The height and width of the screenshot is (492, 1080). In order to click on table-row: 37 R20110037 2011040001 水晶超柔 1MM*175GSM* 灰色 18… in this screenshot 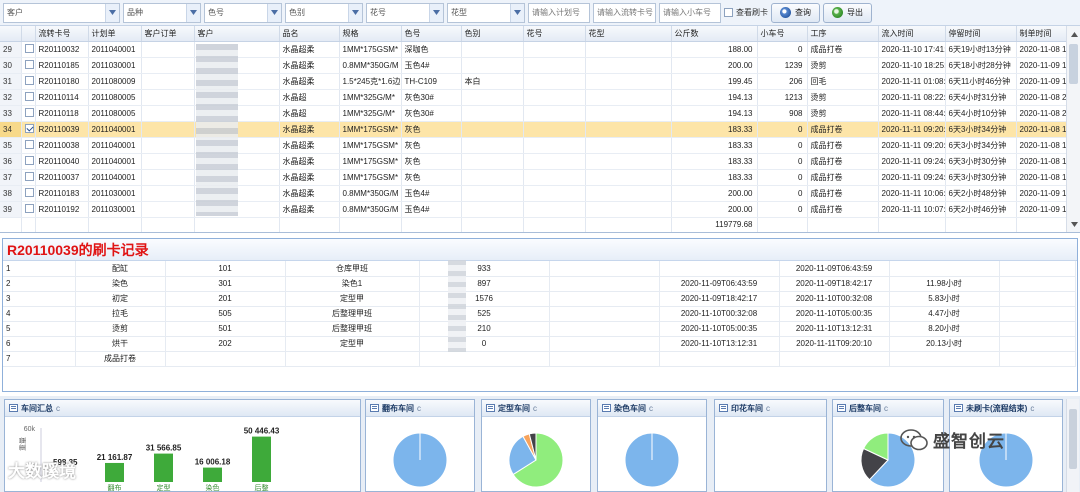, I will do `click(533, 177)`.